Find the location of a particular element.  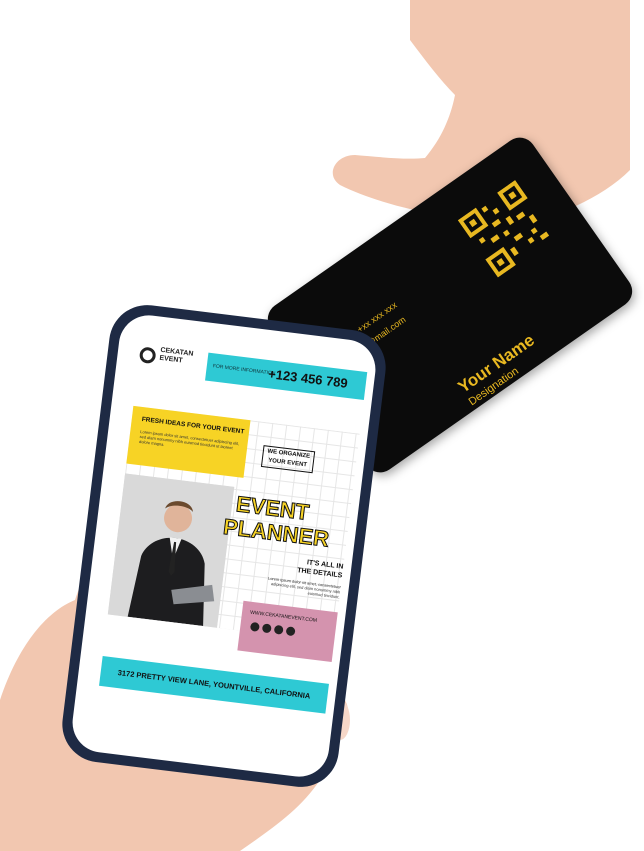

contact-banner: FOR MORE INFORMATION +123 456 789 is located at coordinates (286, 376).